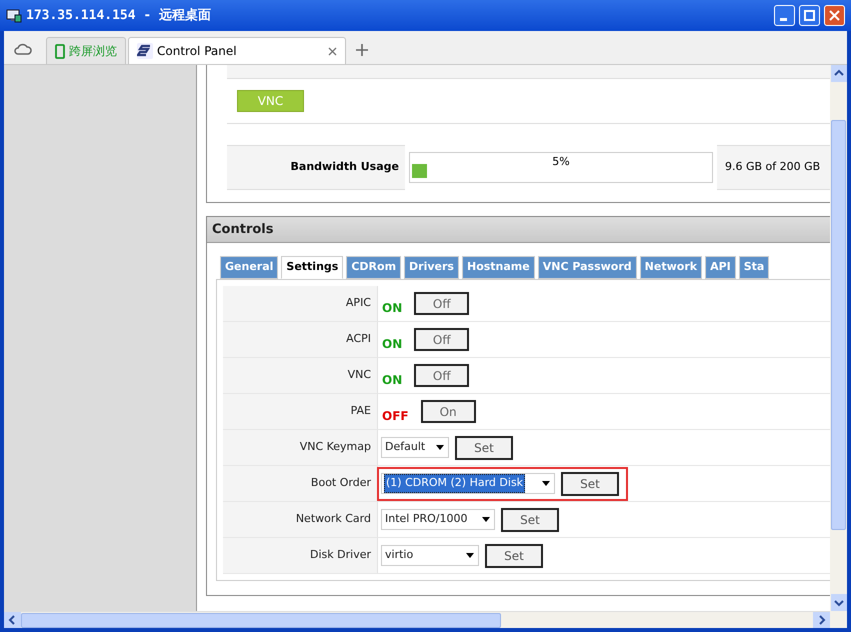  Describe the element at coordinates (12, 620) in the screenshot. I see `scroll-left-icon` at that location.